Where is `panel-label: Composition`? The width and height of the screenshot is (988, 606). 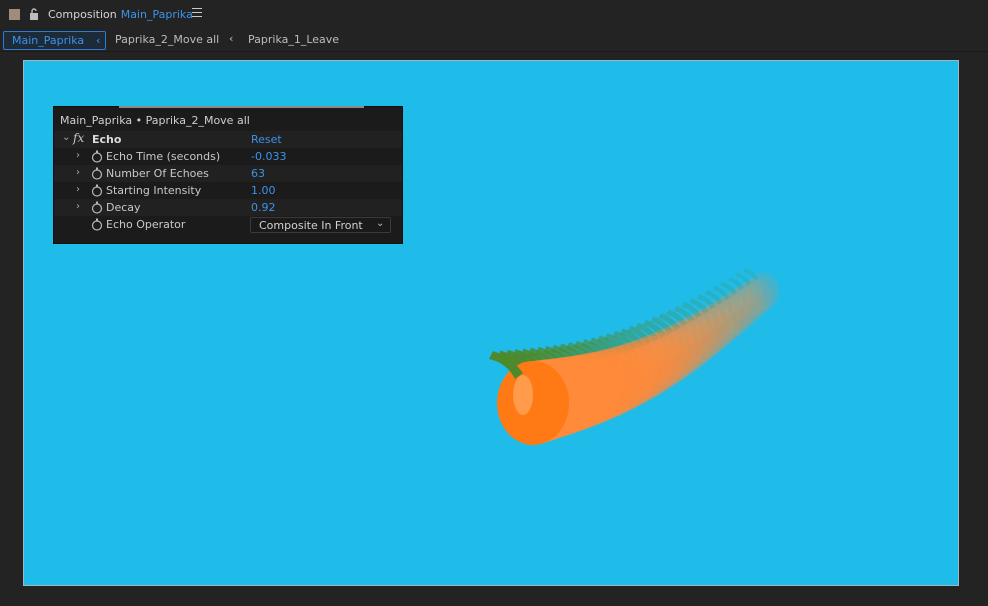
panel-label: Composition is located at coordinates (82, 14).